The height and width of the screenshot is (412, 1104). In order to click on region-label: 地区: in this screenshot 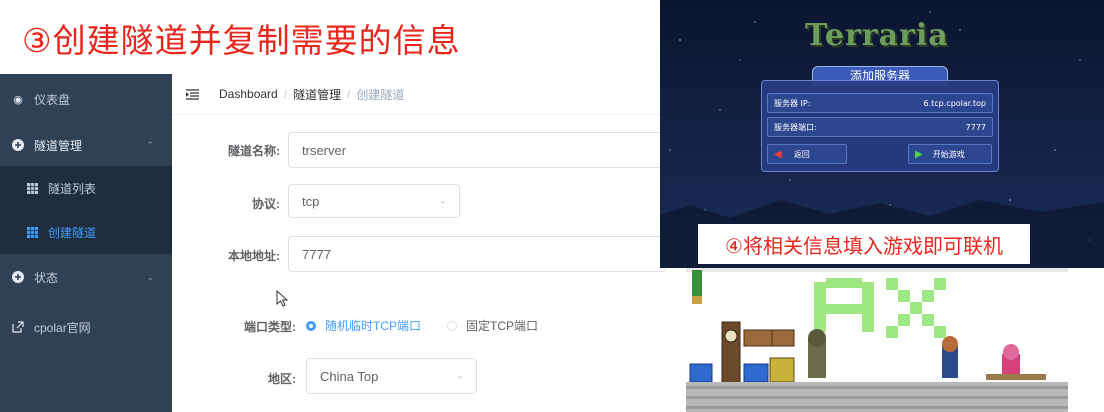, I will do `click(282, 379)`.